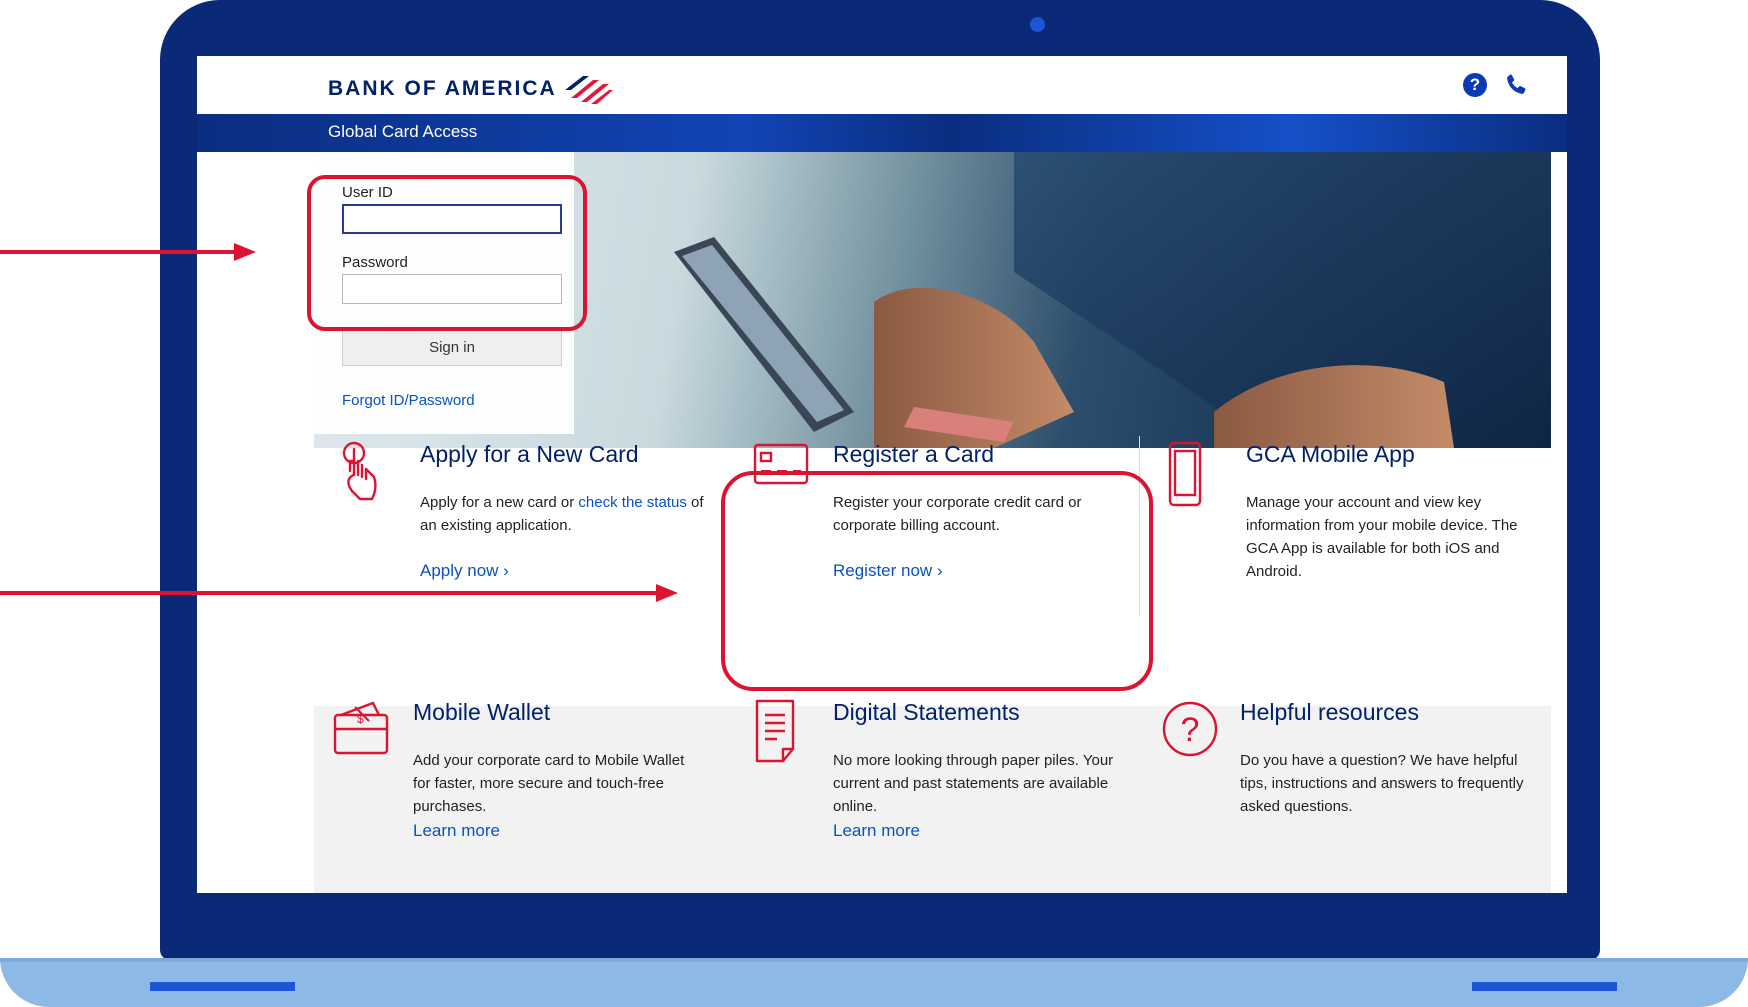 The image size is (1748, 1007). Describe the element at coordinates (882, 85) in the screenshot. I see `site-header: BANK OF AMERICA ?` at that location.